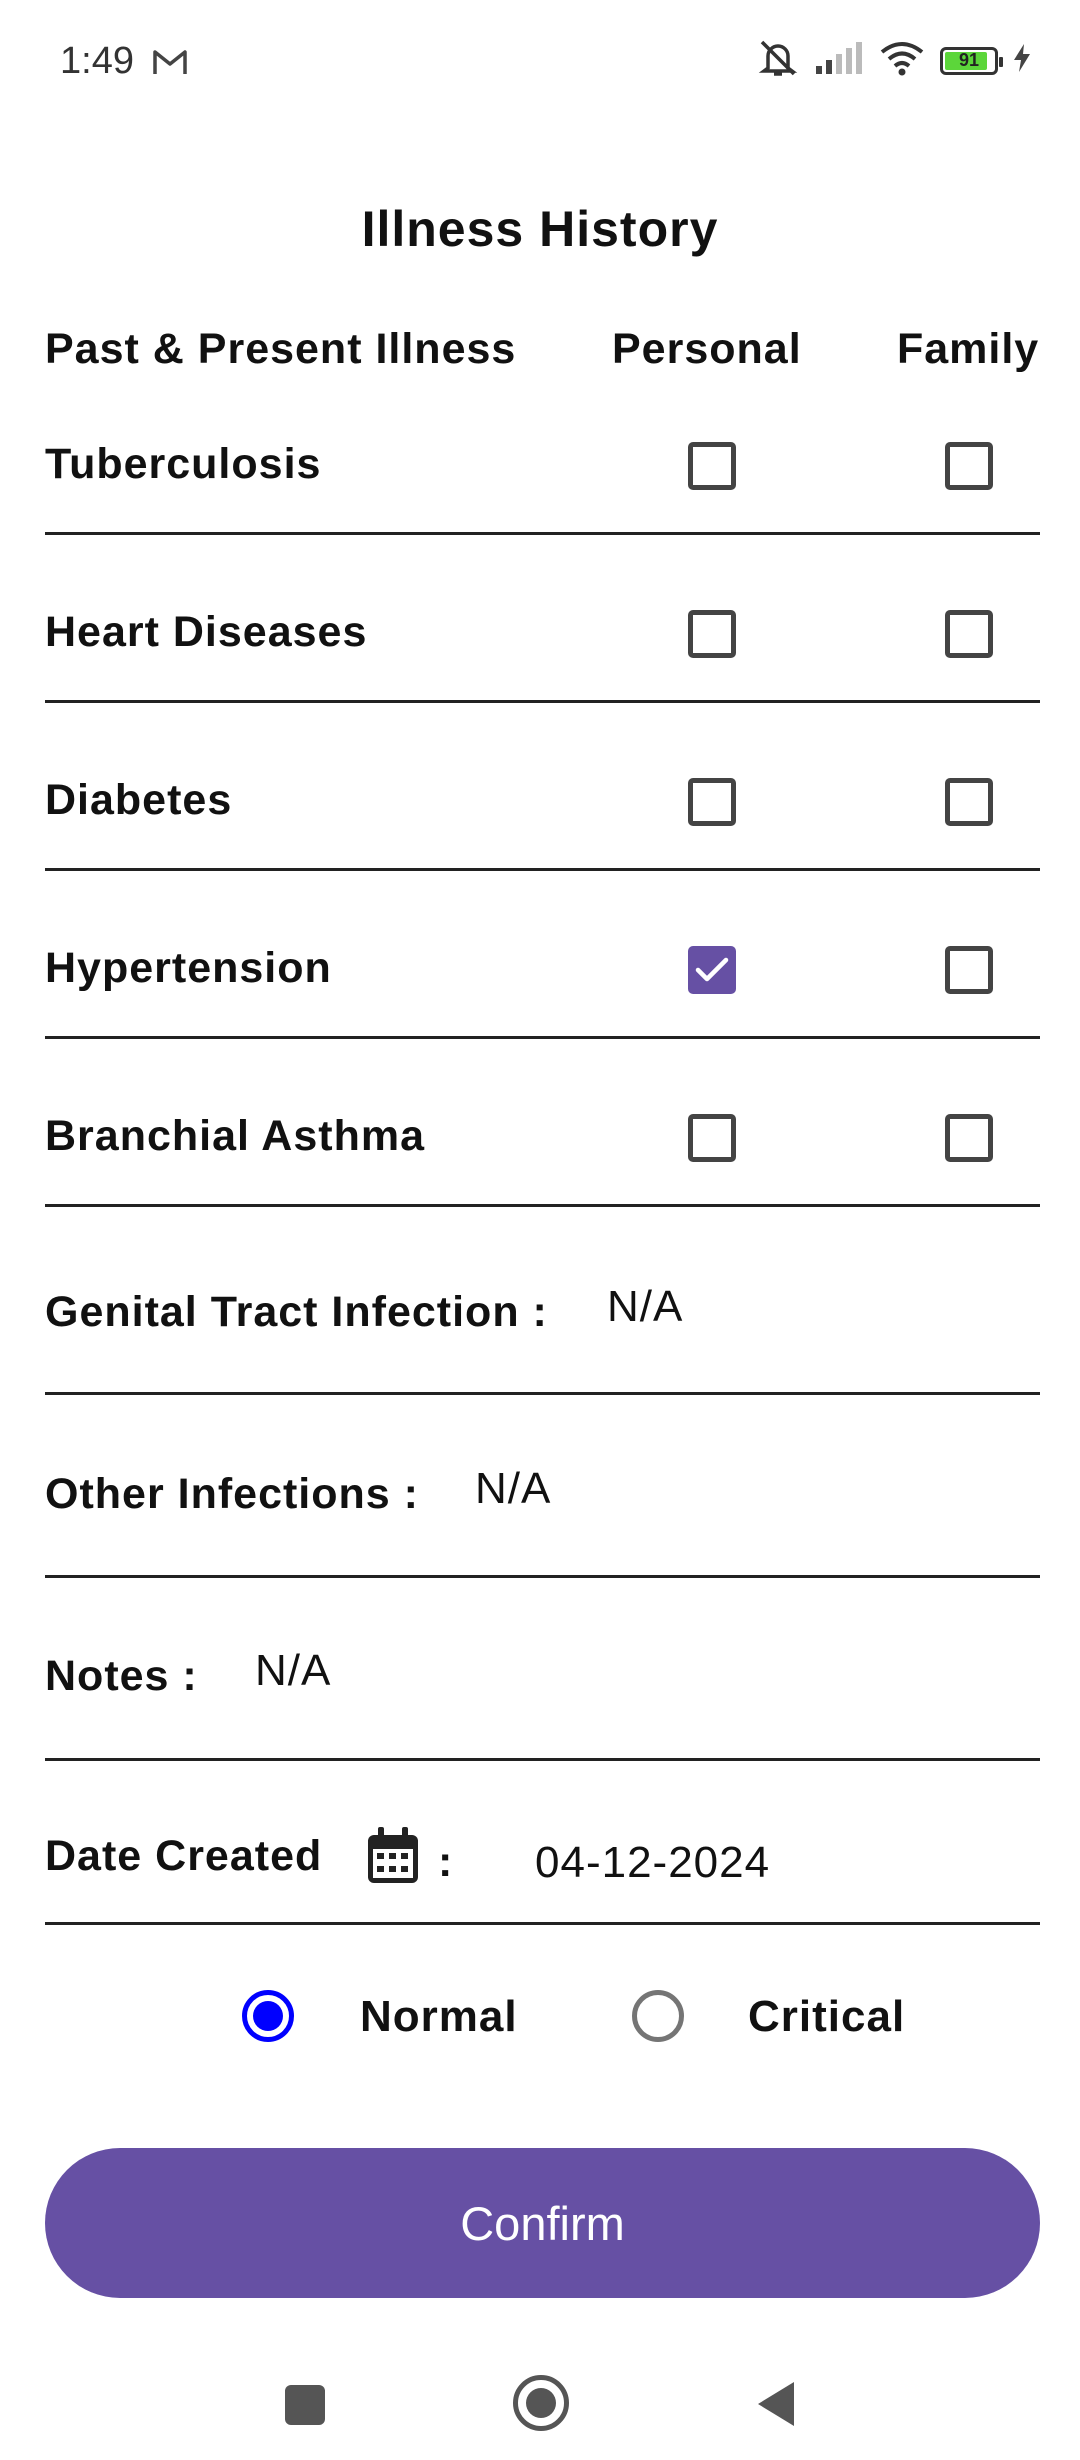  What do you see at coordinates (446, 1862) in the screenshot?
I see `date-colon: :` at bounding box center [446, 1862].